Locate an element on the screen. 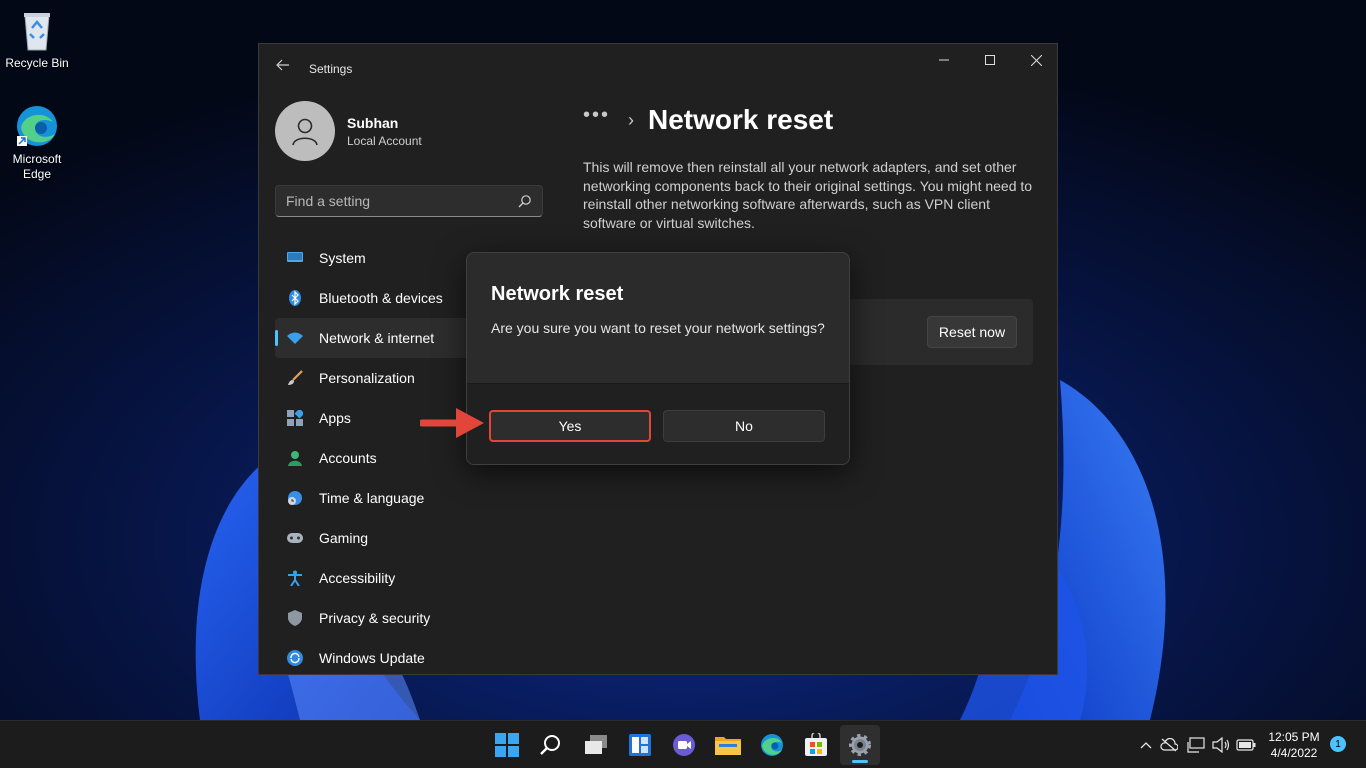 This screenshot has height=768, width=1366. maximize-button is located at coordinates (990, 60).